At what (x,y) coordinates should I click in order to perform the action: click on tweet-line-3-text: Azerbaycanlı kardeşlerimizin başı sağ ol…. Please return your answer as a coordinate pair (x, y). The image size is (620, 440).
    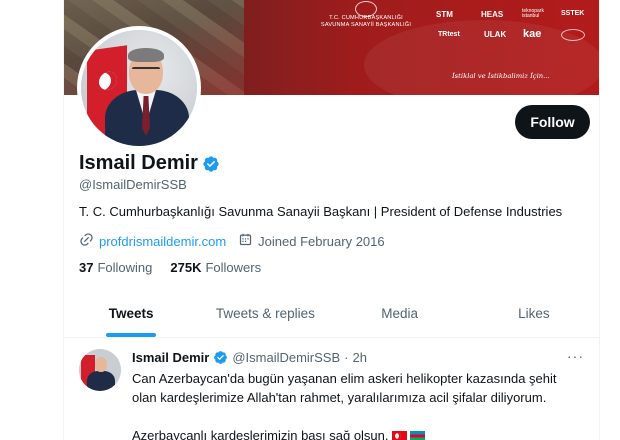
    Looking at the image, I should click on (260, 434).